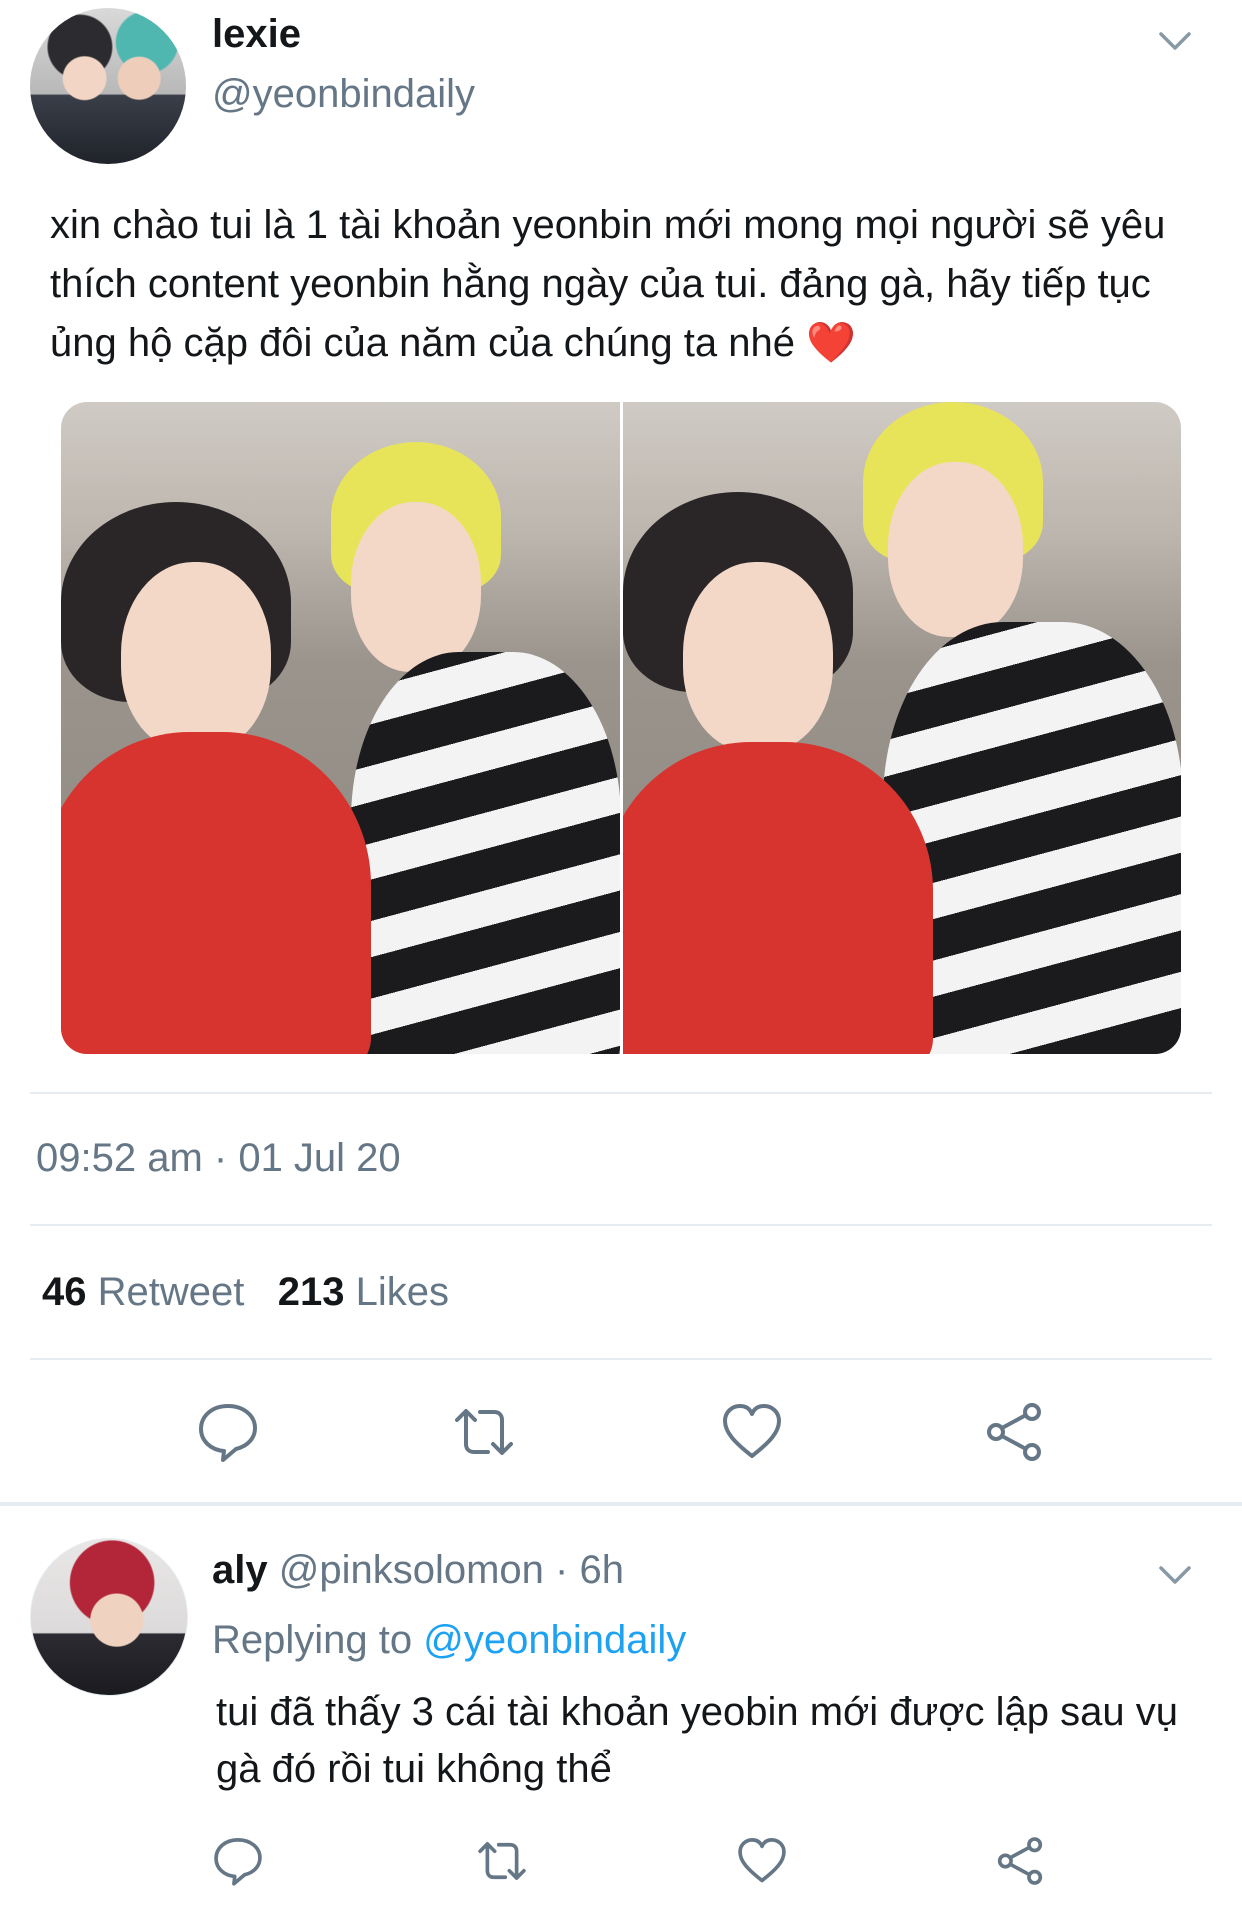  I want to click on replying-handle-link: @yeonbindaily, so click(554, 1640).